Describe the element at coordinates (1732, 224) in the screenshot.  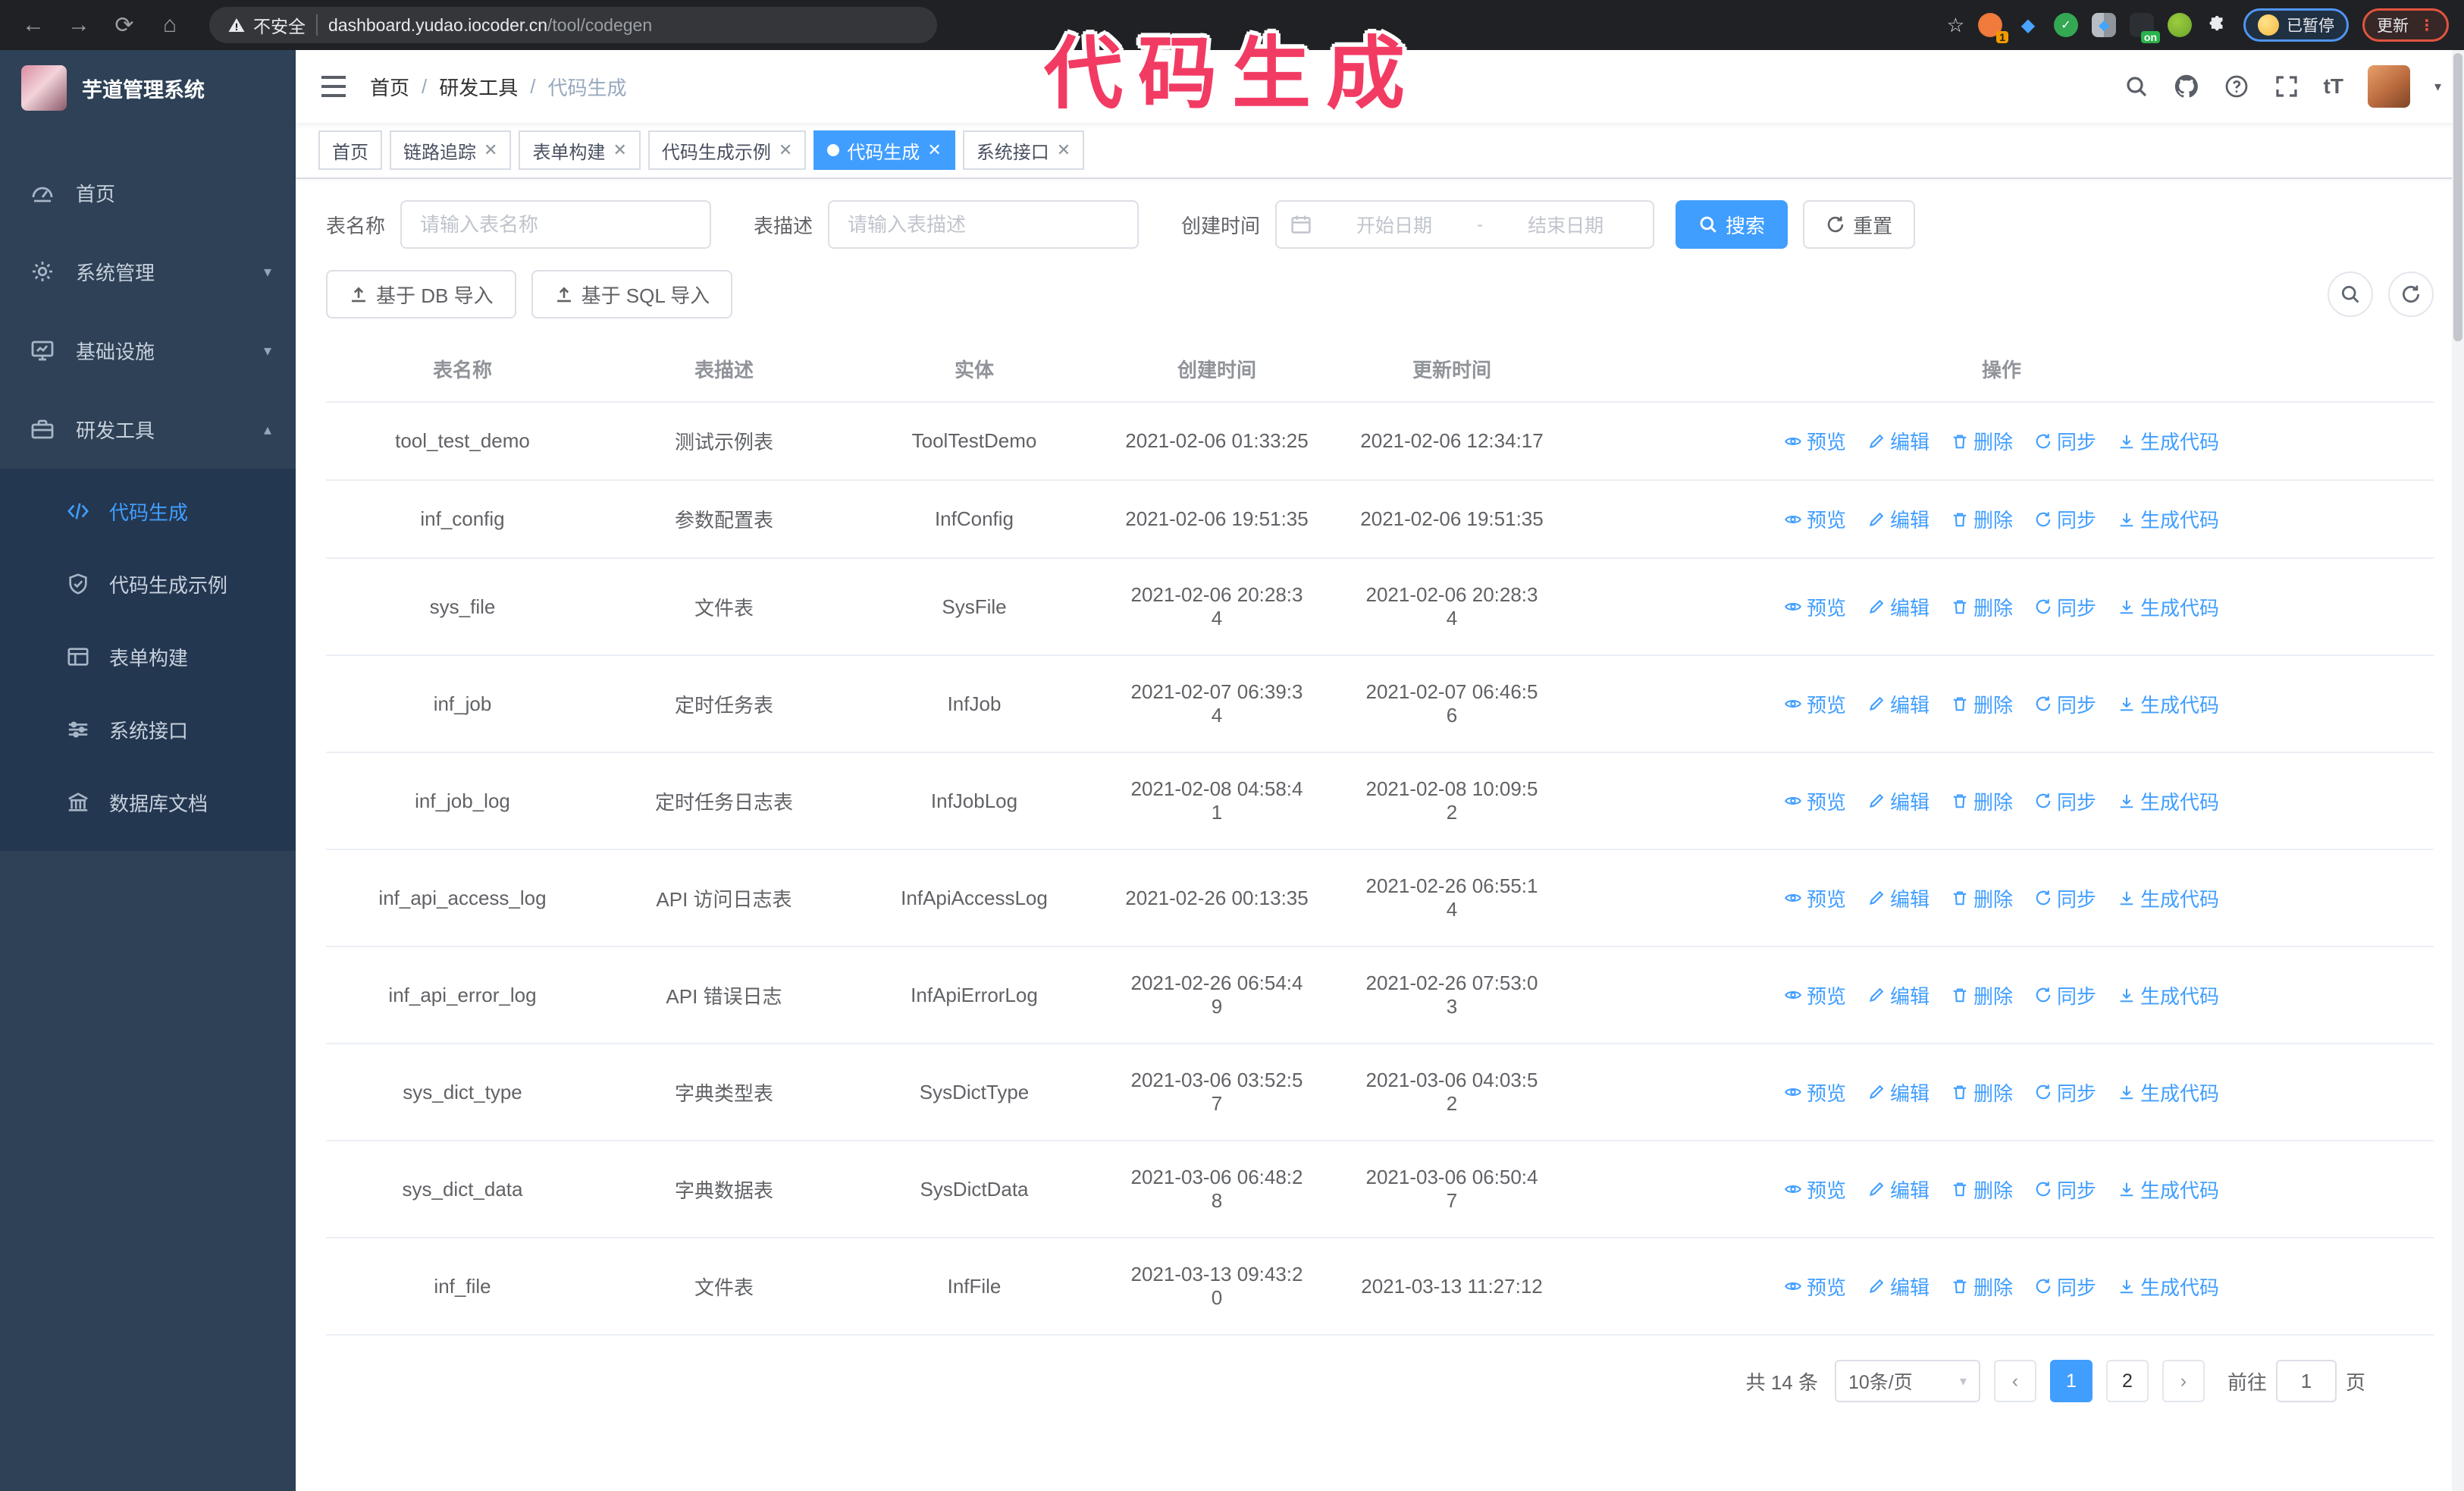
I see `search-button: 搜索` at that location.